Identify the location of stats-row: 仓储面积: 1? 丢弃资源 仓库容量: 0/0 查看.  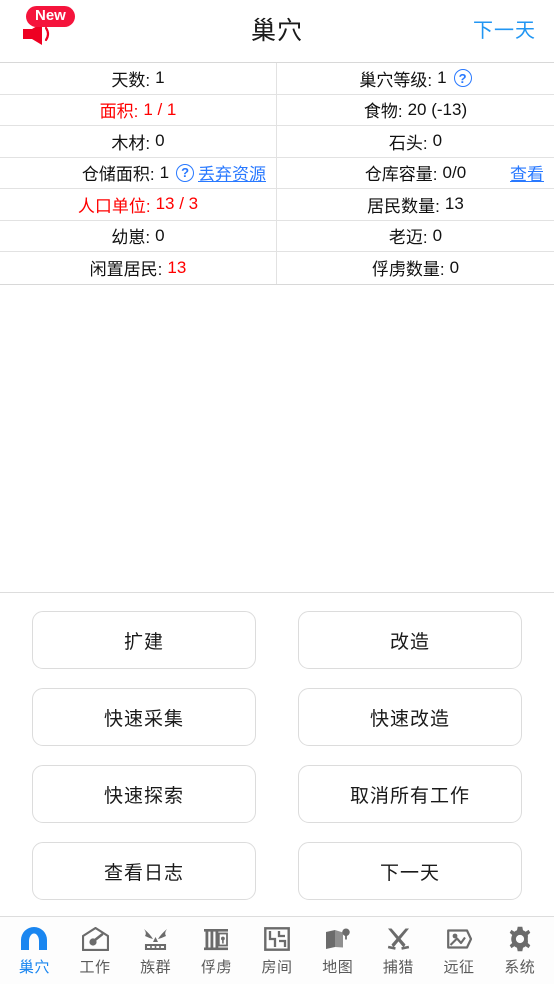
(277, 173).